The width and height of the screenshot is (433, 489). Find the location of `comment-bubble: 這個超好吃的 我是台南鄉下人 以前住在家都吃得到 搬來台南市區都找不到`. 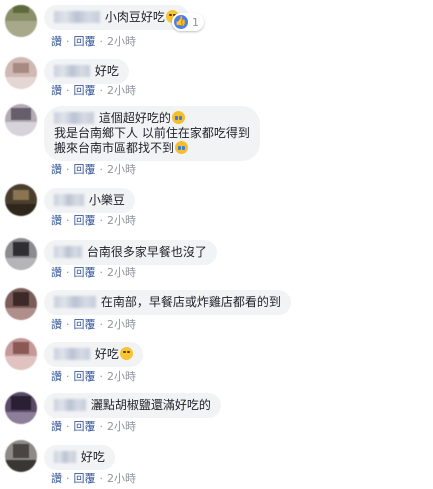

comment-bubble: 這個超好吃的 我是台南鄉下人 以前住在家都吃得到 搬來台南市區都找不到 is located at coordinates (152, 133).